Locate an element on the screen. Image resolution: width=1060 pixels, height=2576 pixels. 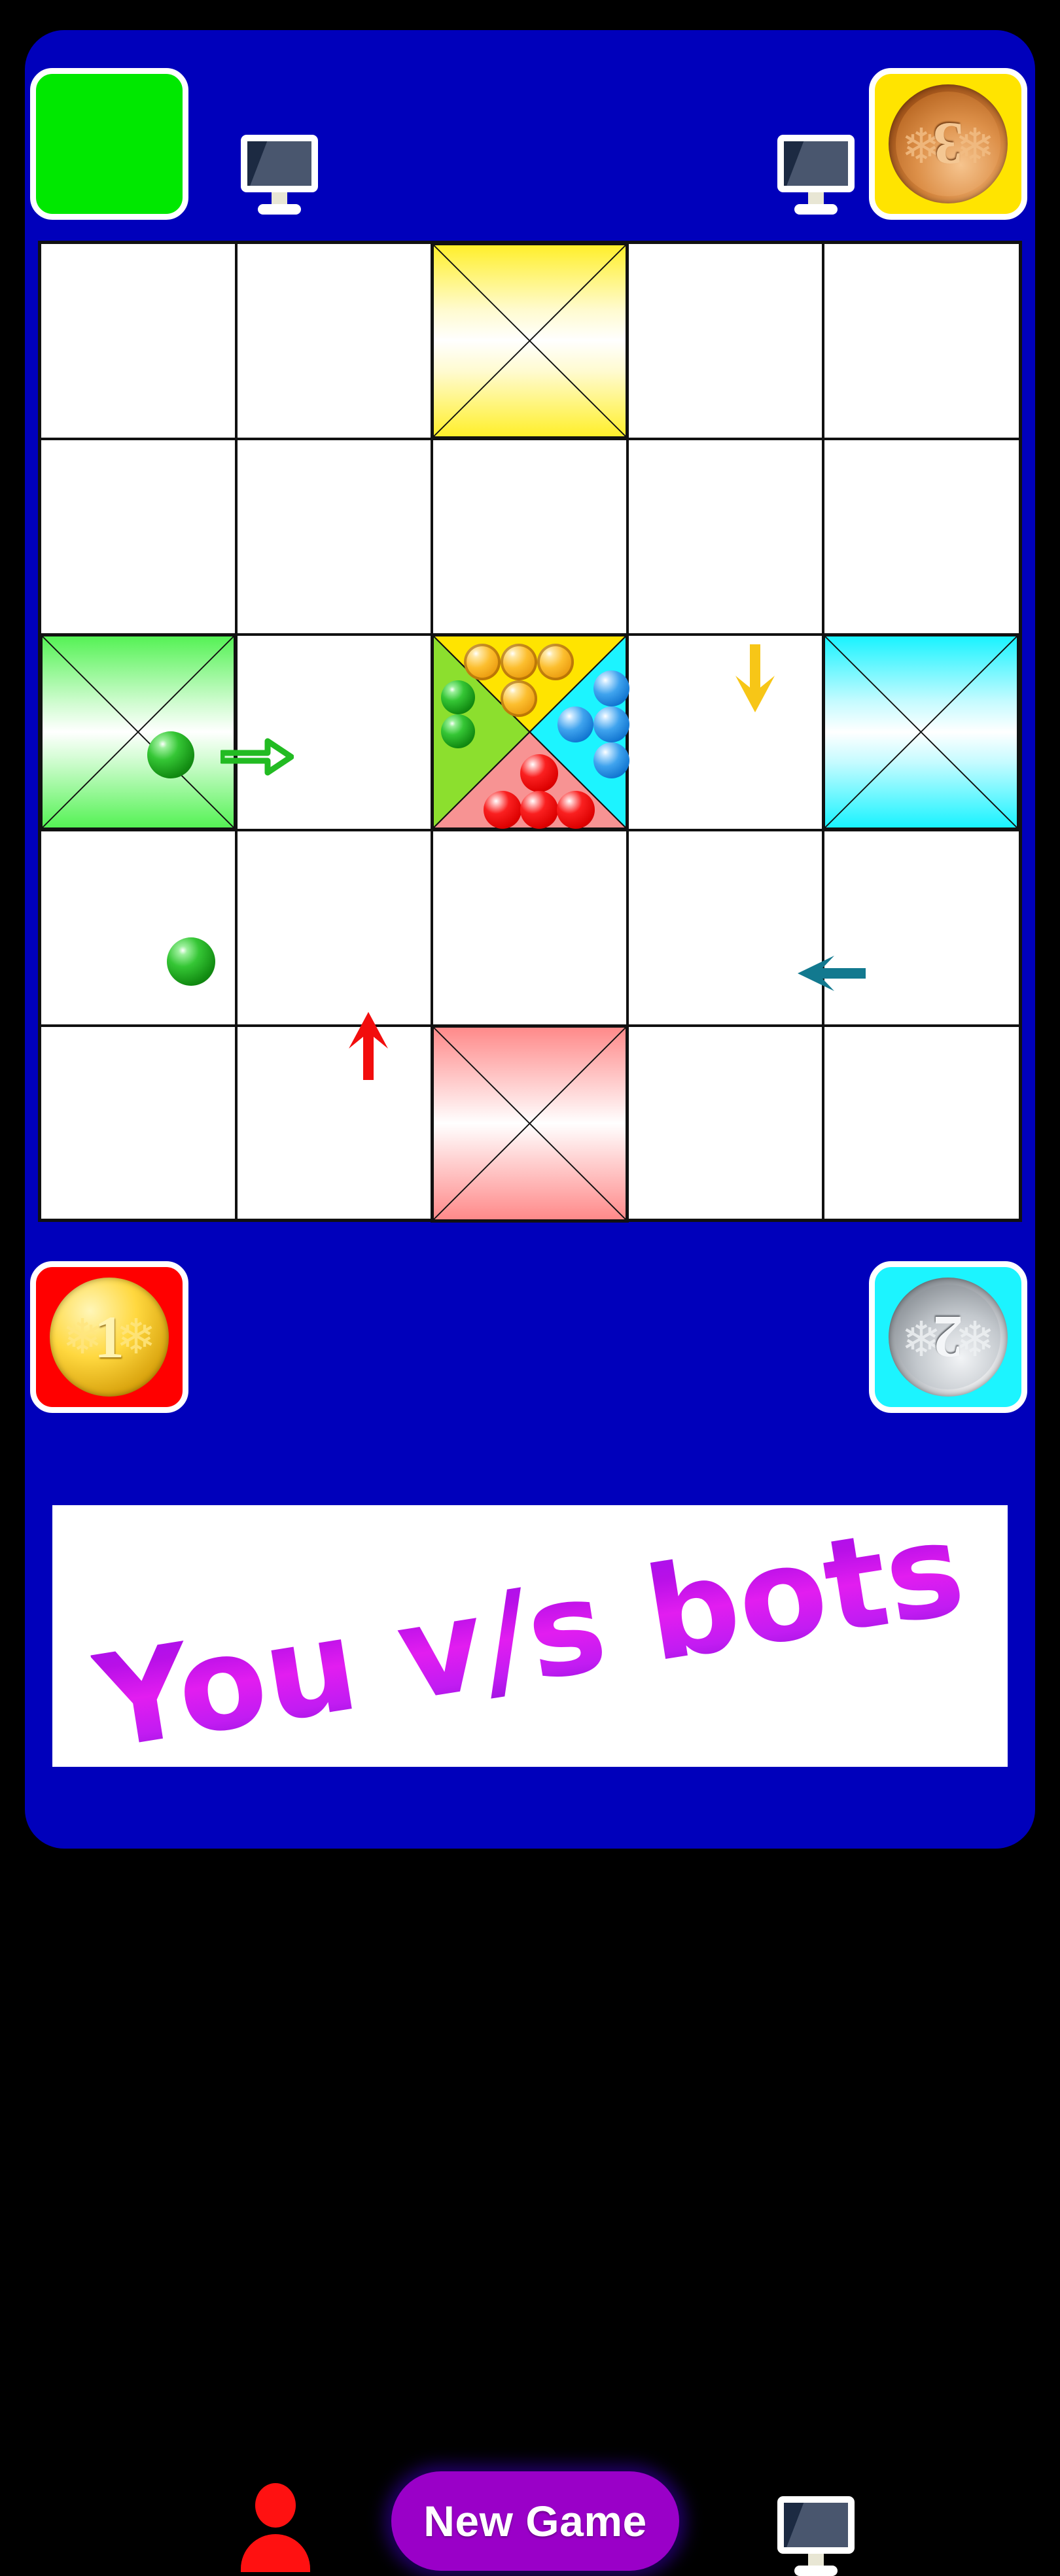
person-head is located at coordinates (275, 2505).